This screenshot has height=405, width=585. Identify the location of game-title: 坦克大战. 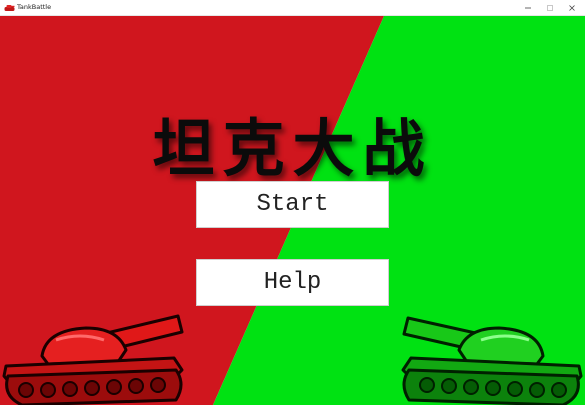
(292, 148).